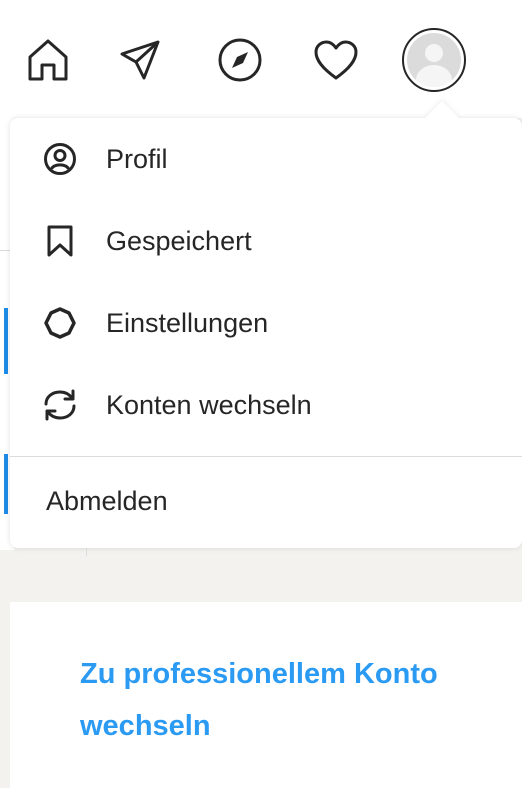  Describe the element at coordinates (137, 158) in the screenshot. I see `menu-item-label: Profil` at that location.